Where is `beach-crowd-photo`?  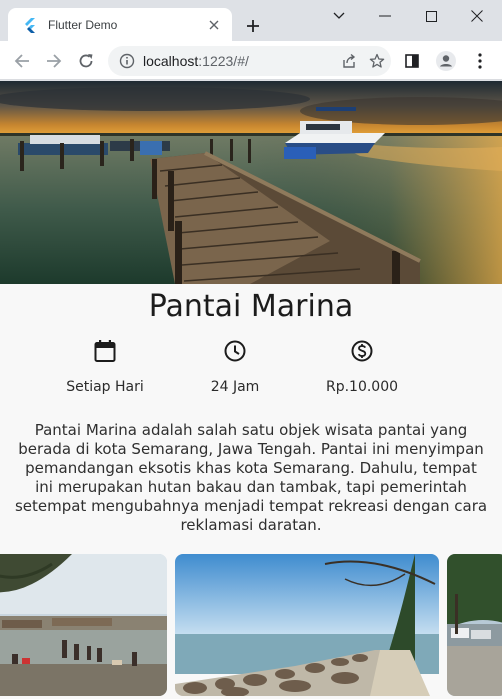
beach-crowd-photo is located at coordinates (83, 625).